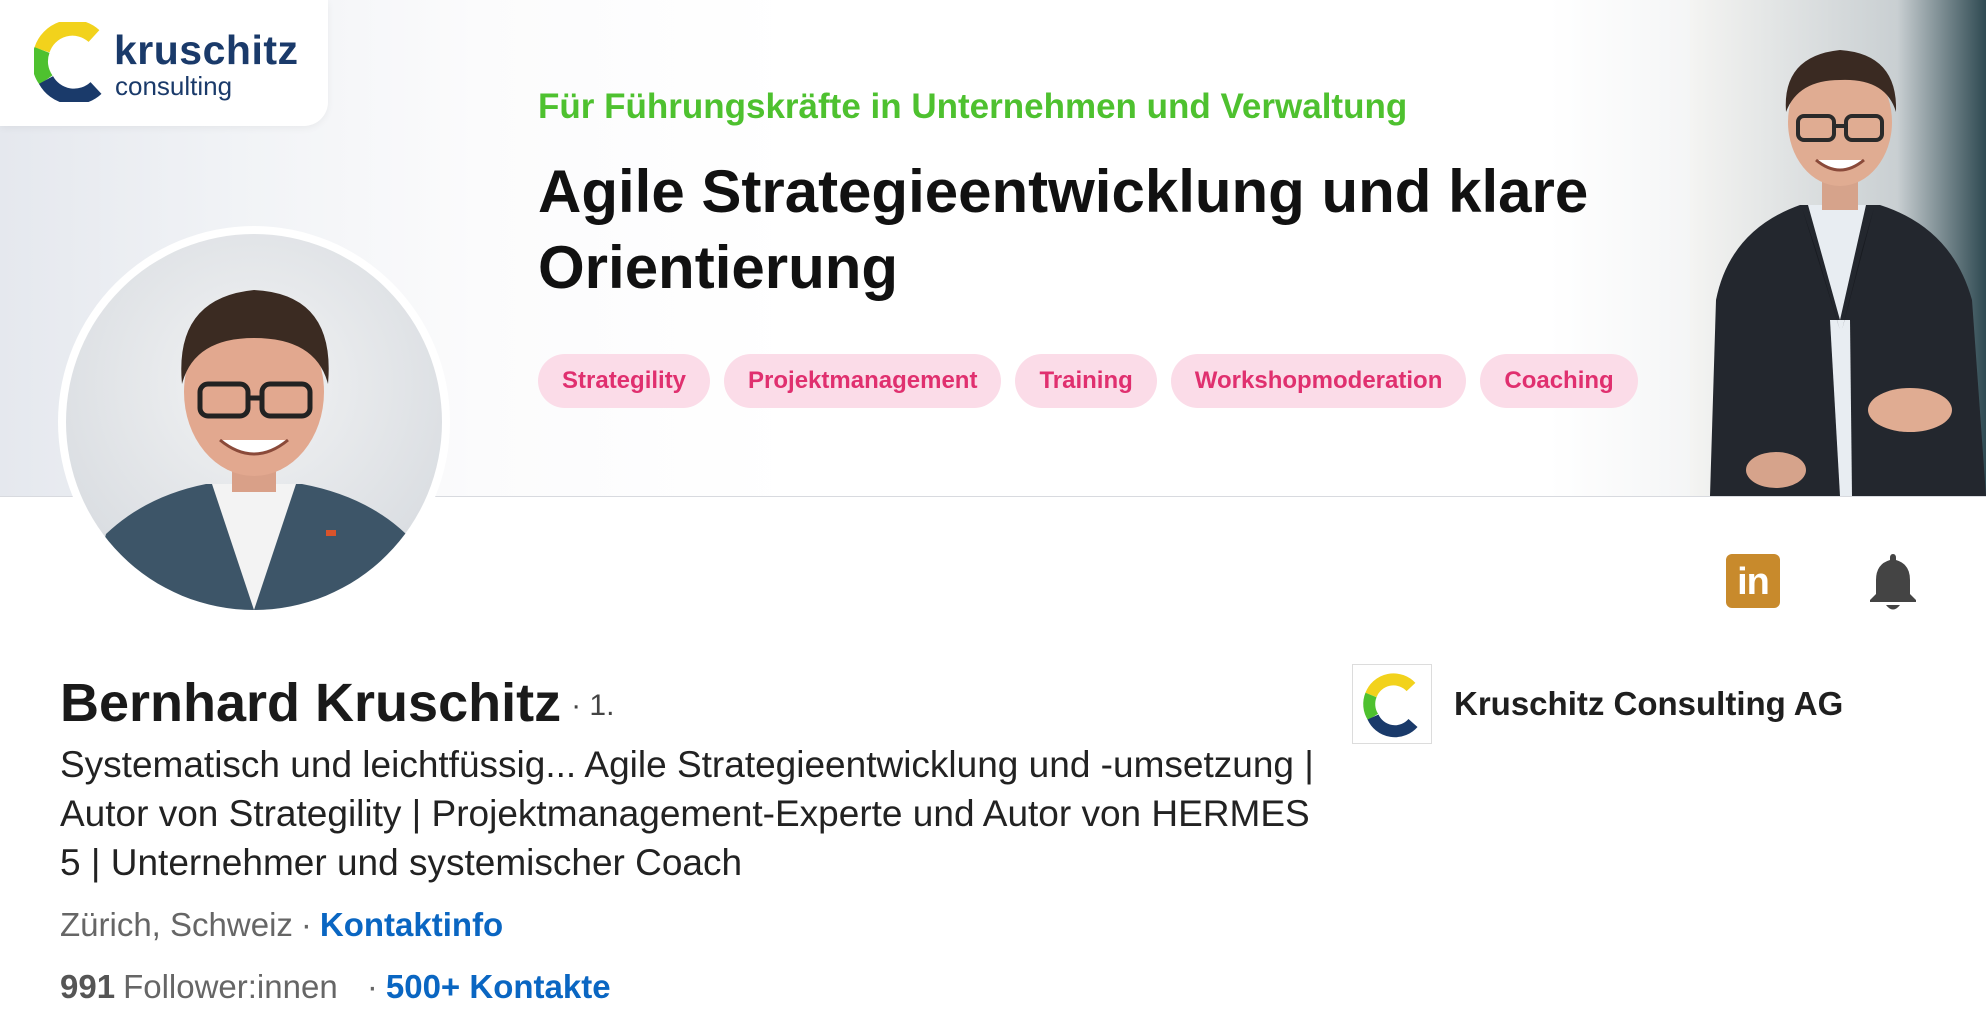 Image resolution: width=1986 pixels, height=1032 pixels. What do you see at coordinates (206, 50) in the screenshot?
I see `logo-wordmark: kruschitz` at bounding box center [206, 50].